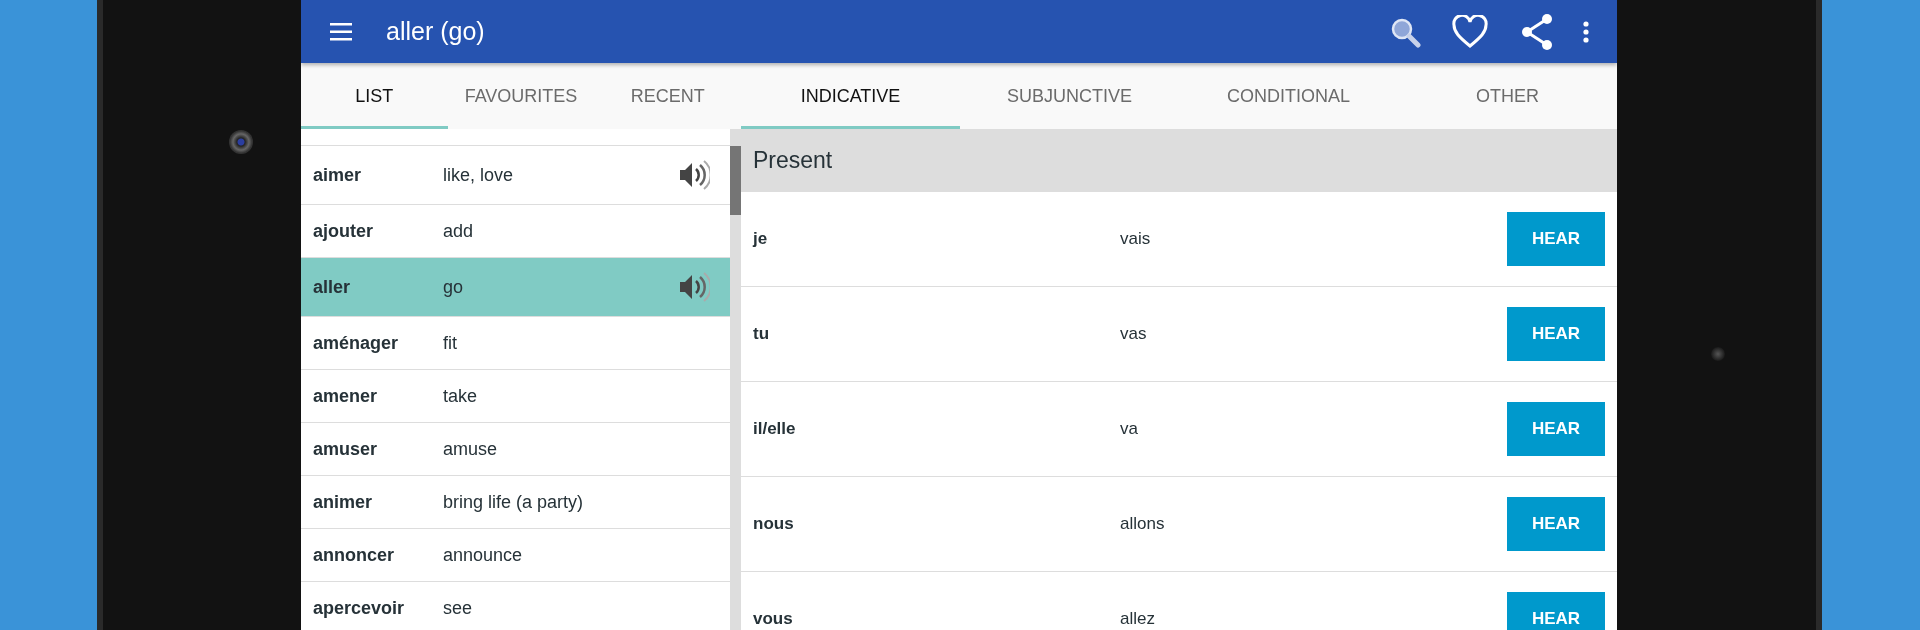  What do you see at coordinates (374, 96) in the screenshot?
I see `tab: LIST` at bounding box center [374, 96].